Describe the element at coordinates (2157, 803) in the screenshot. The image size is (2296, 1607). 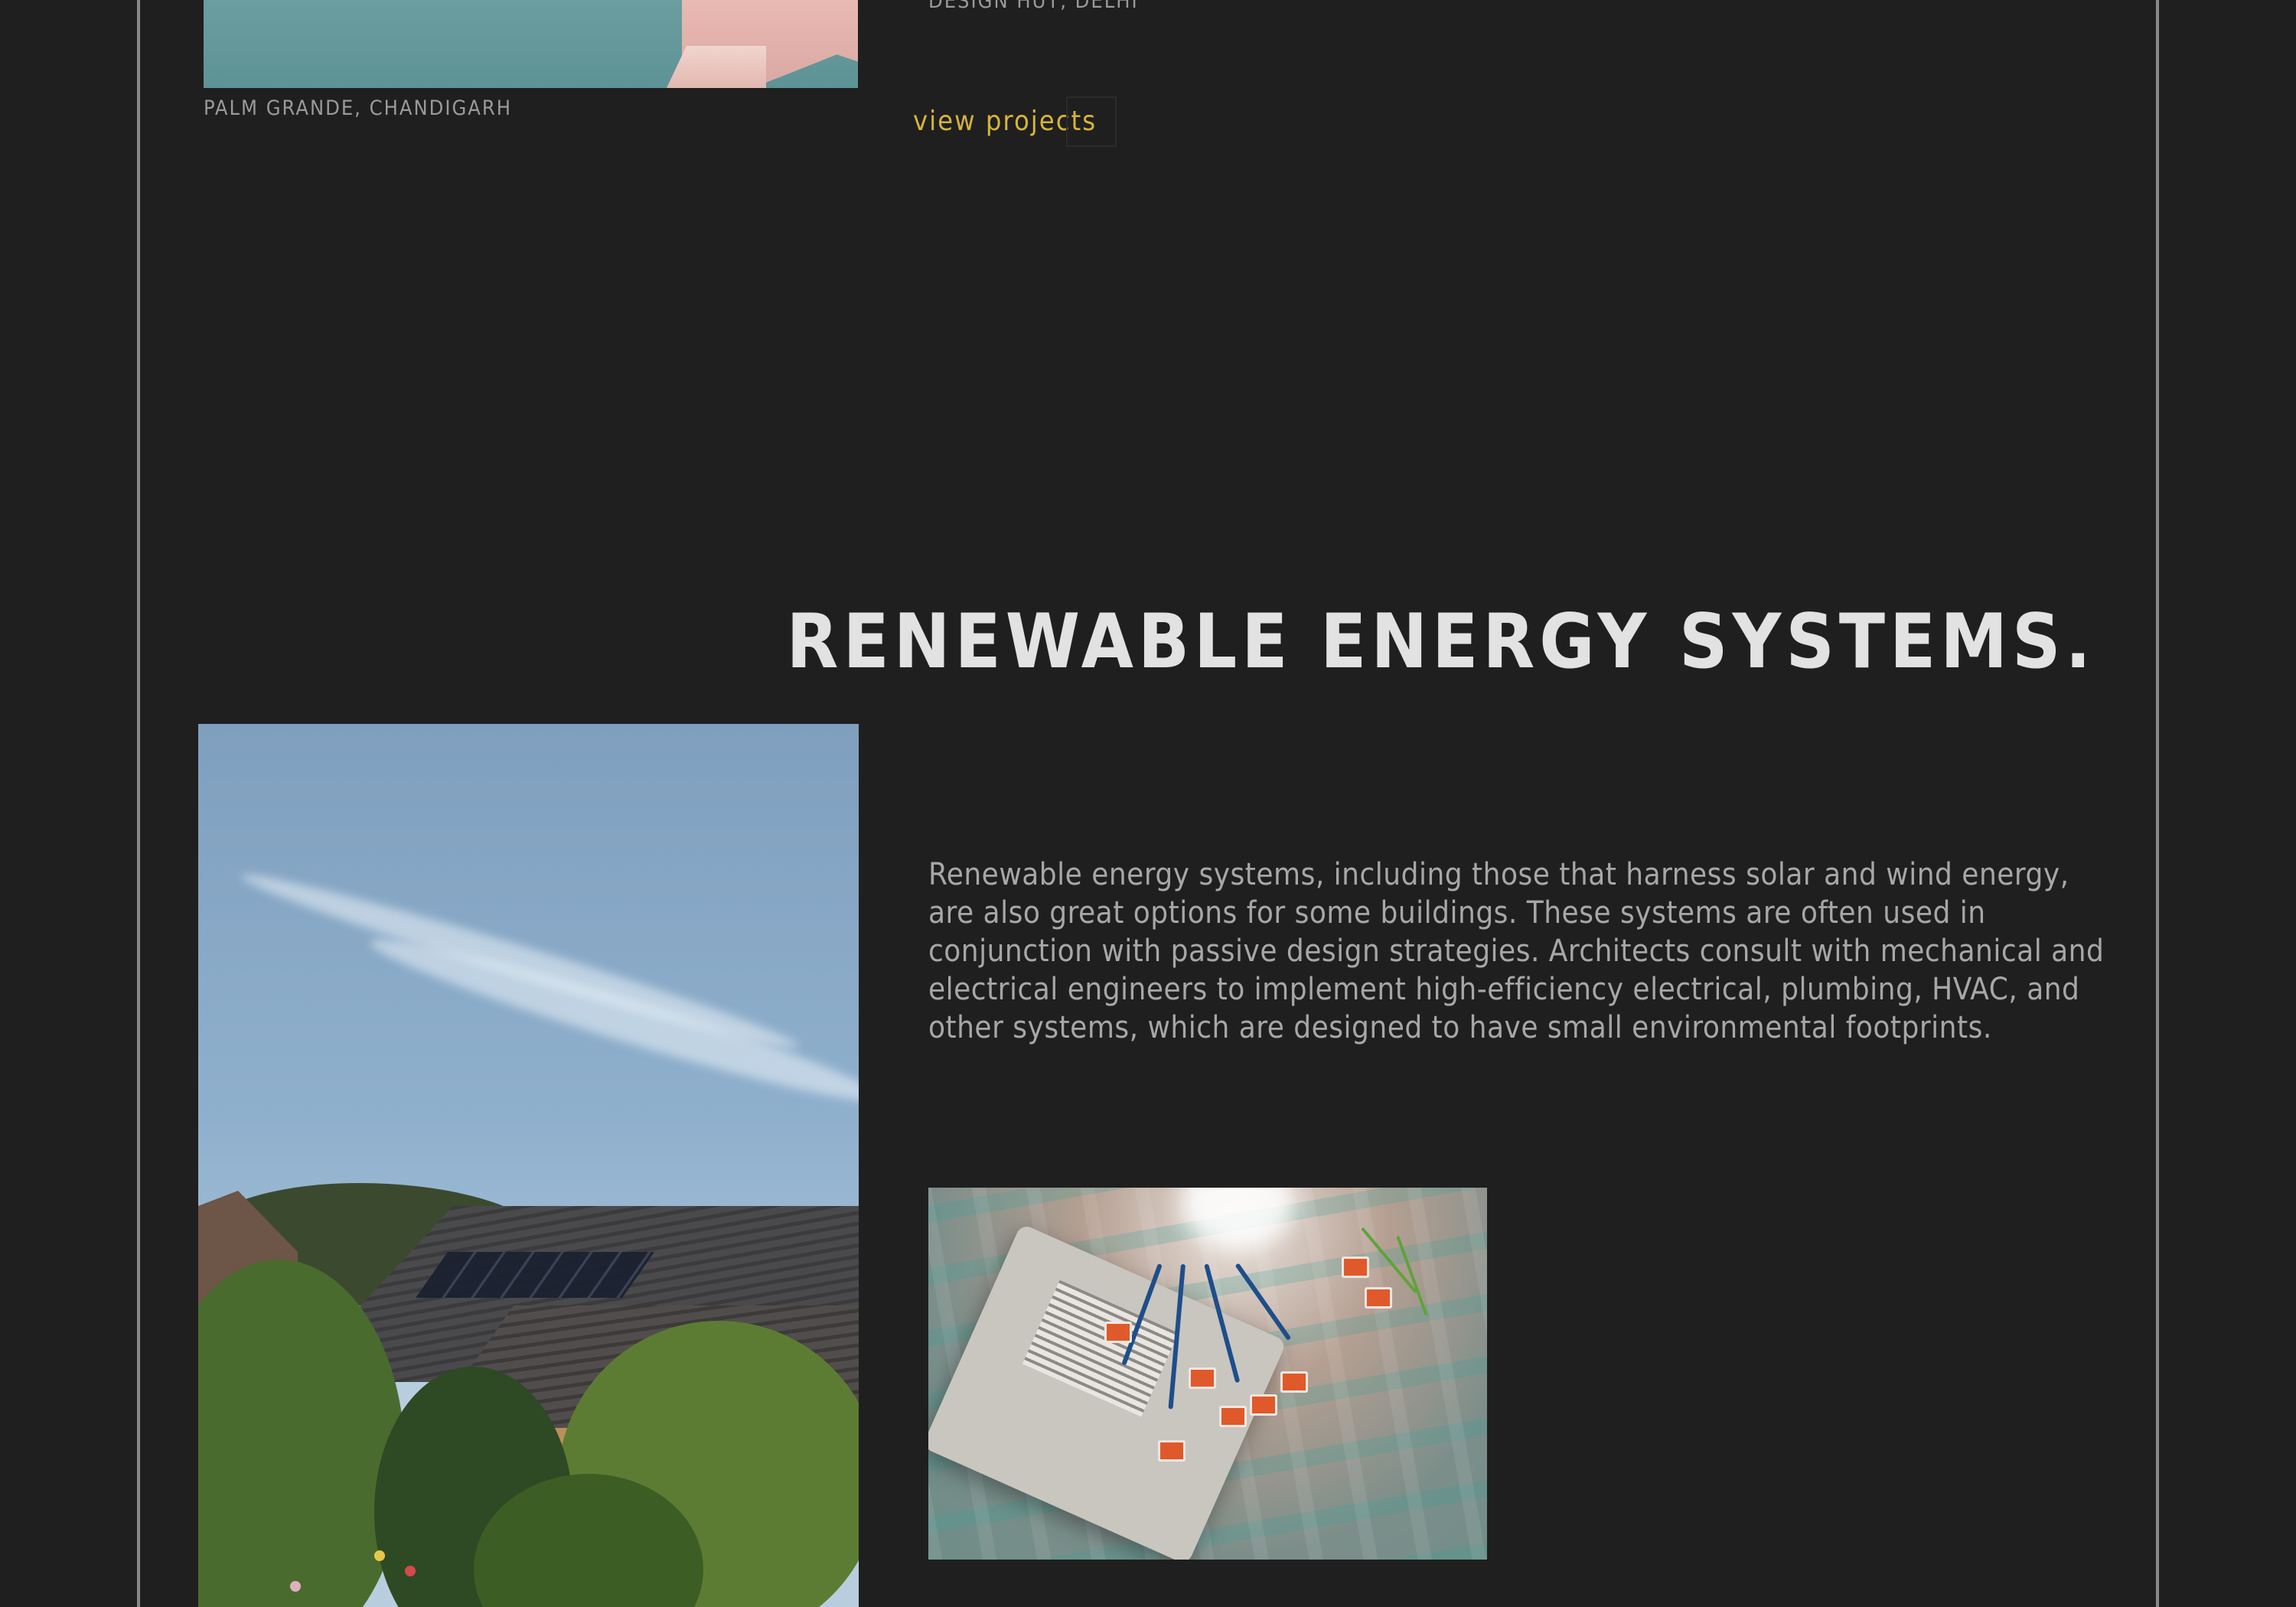
I see `frame-right-line` at that location.